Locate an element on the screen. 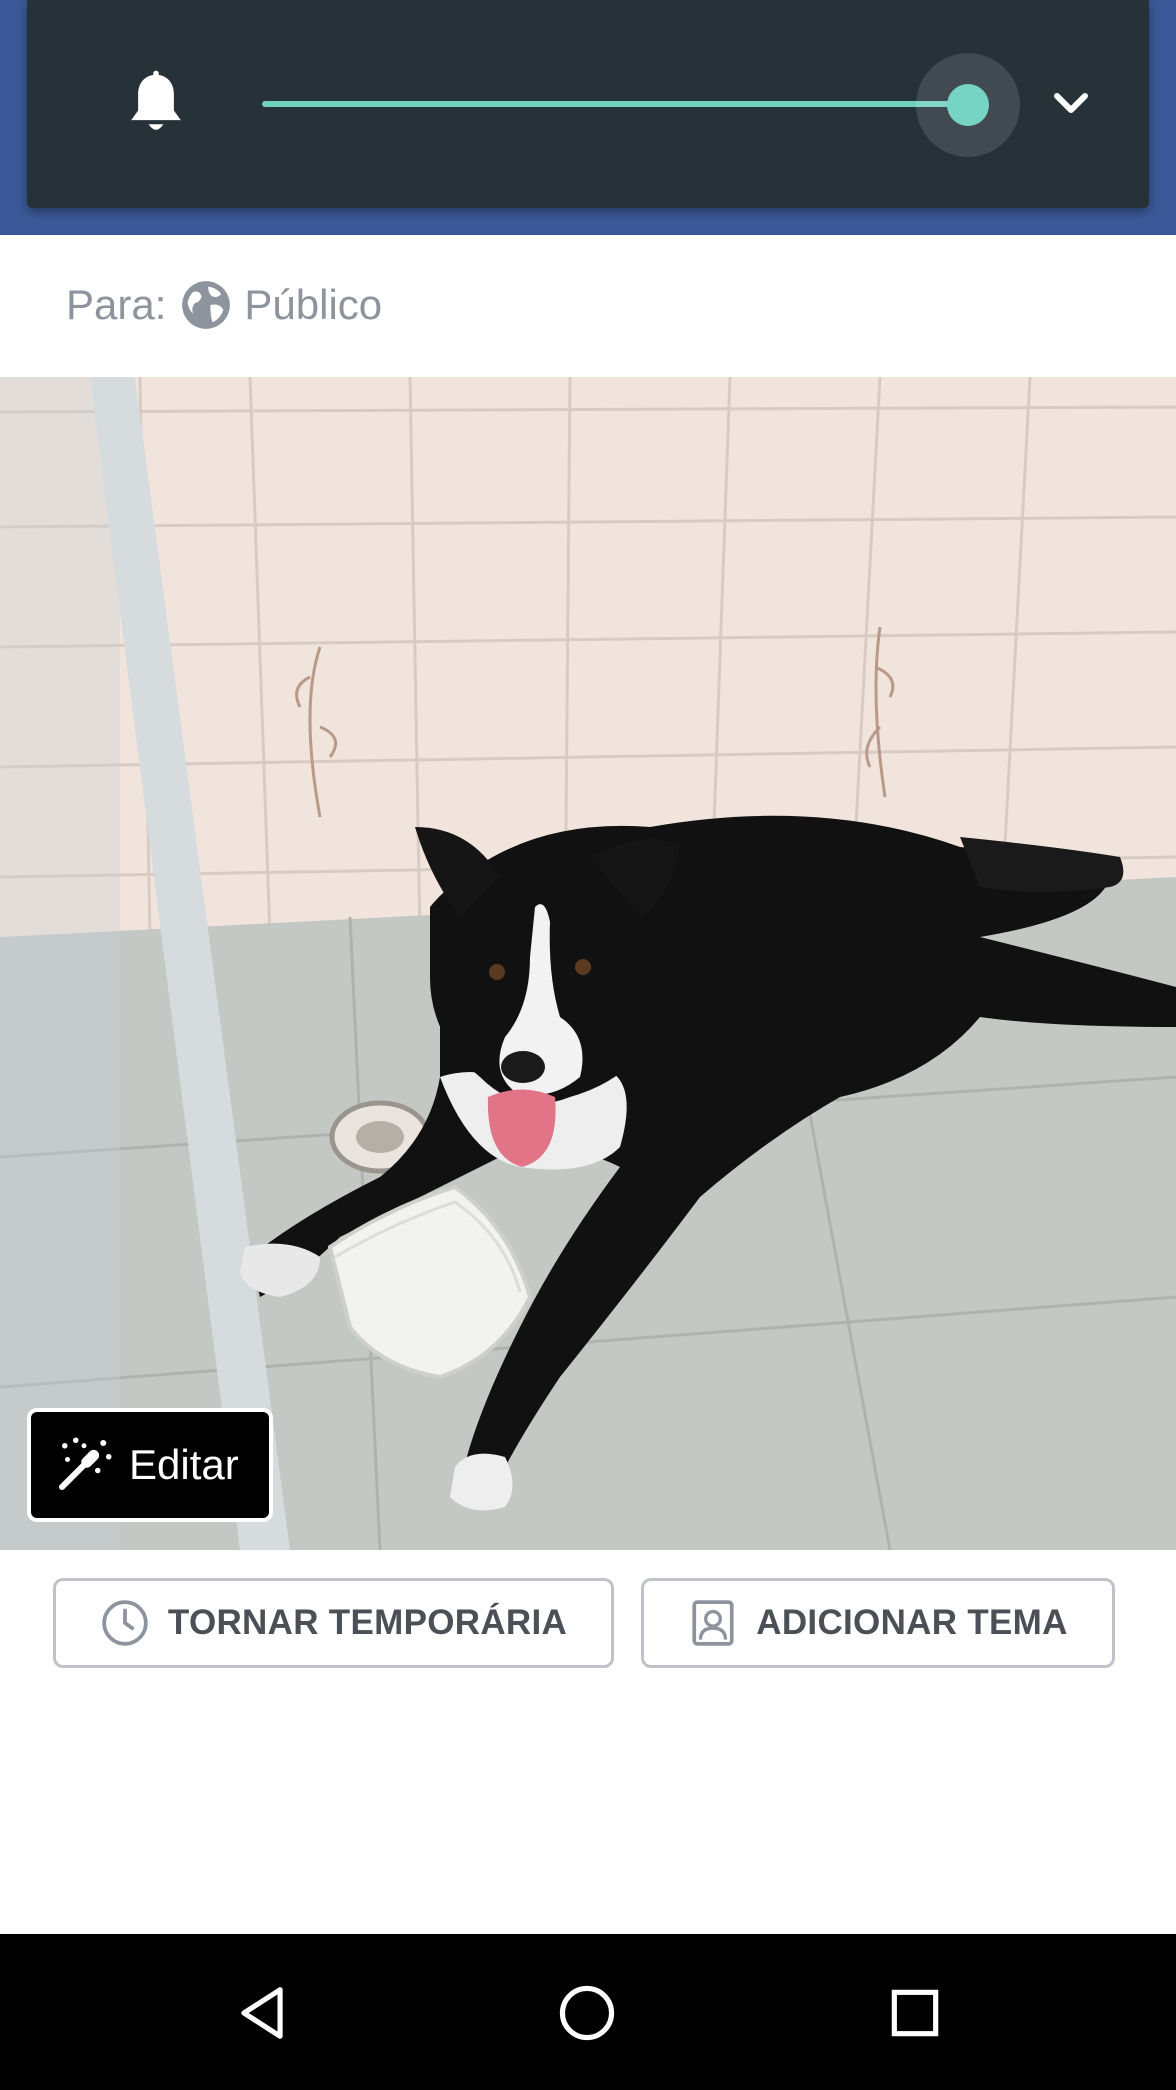 Image resolution: width=1176 pixels, height=2090 pixels. add-theme-button: ADICIONAR TEMA is located at coordinates (878, 1623).